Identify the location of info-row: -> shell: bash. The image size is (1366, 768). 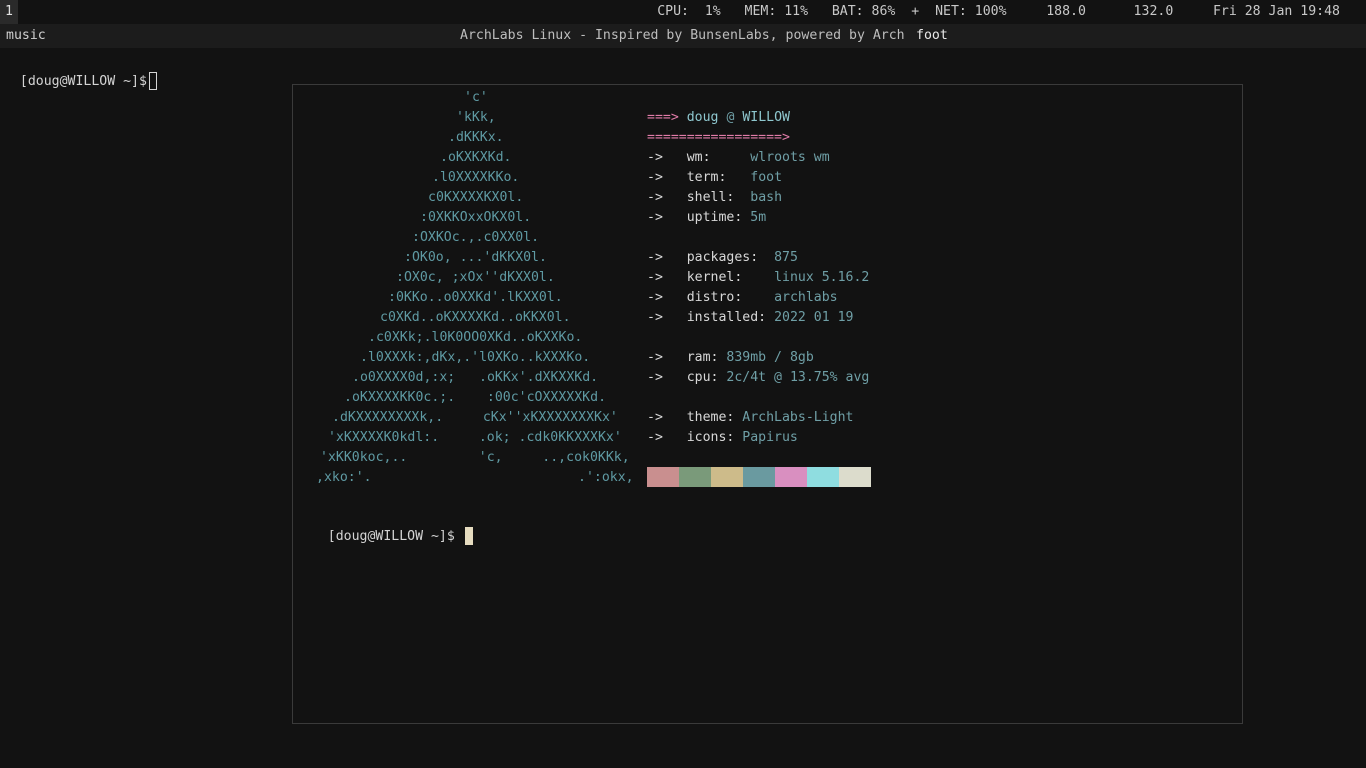
(714, 198).